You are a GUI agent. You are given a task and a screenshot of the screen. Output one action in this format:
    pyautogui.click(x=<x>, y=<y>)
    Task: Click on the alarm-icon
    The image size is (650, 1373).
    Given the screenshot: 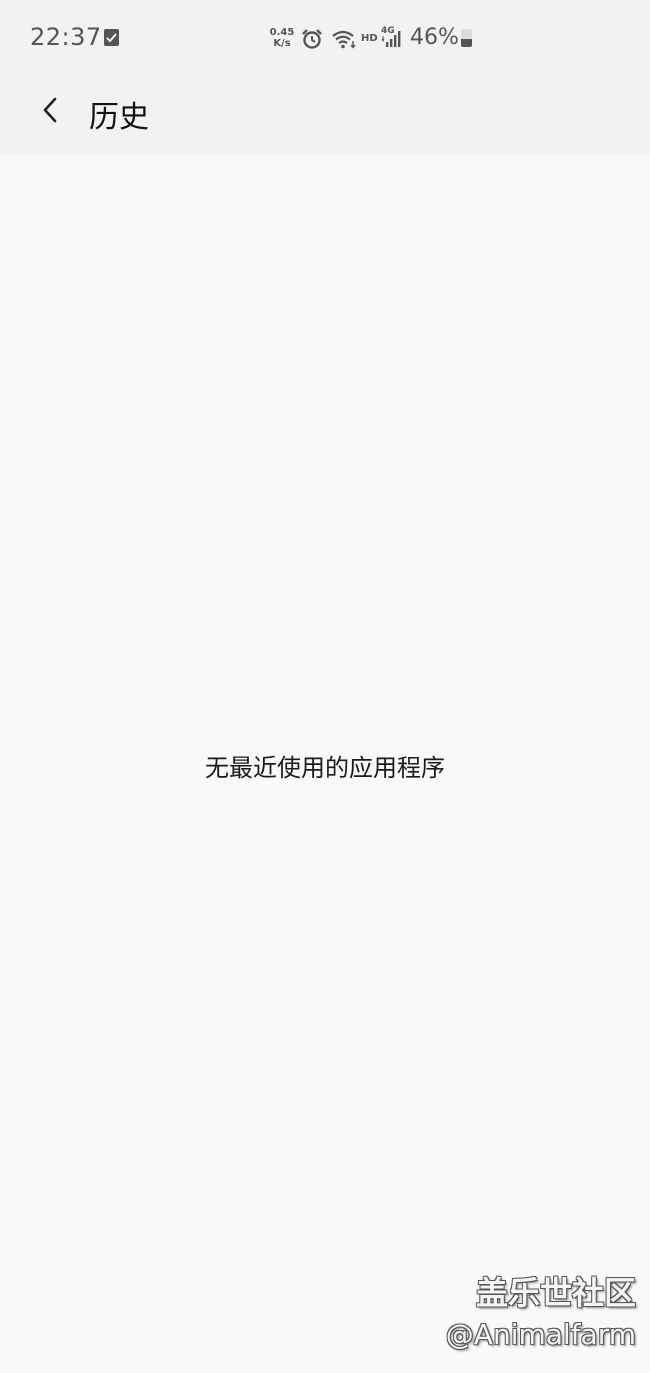 What is the action you would take?
    pyautogui.click(x=312, y=41)
    